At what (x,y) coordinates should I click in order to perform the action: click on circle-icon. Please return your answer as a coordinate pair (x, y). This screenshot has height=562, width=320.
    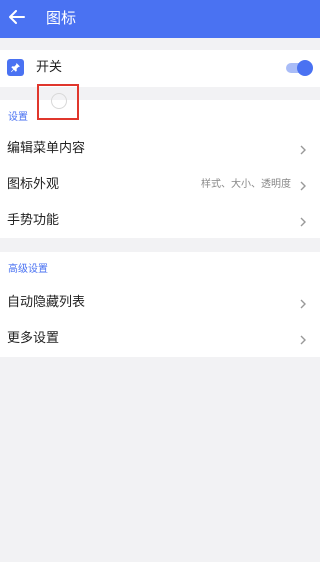
    Looking at the image, I should click on (59, 101).